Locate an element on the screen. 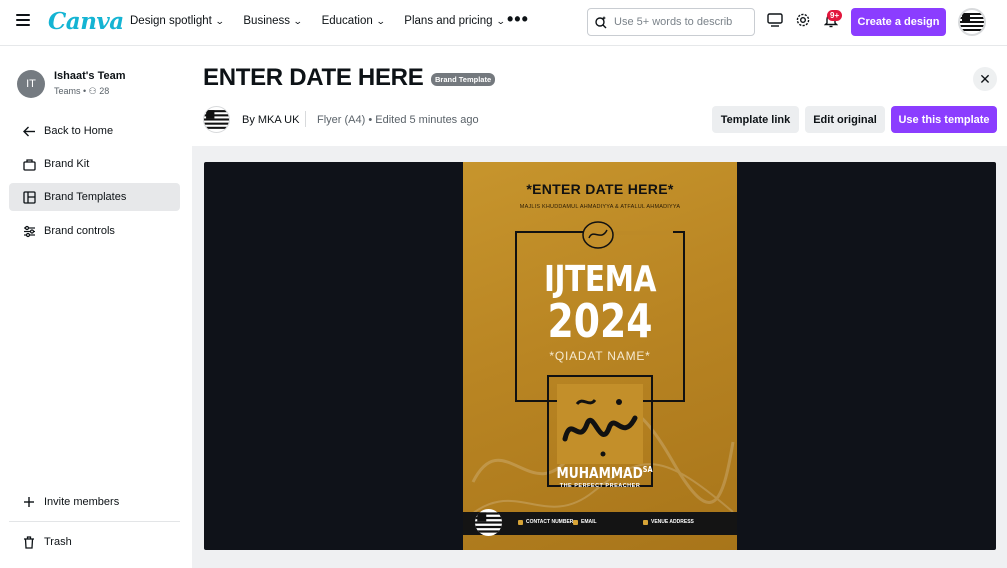  trash-button: Trash is located at coordinates (94, 542).